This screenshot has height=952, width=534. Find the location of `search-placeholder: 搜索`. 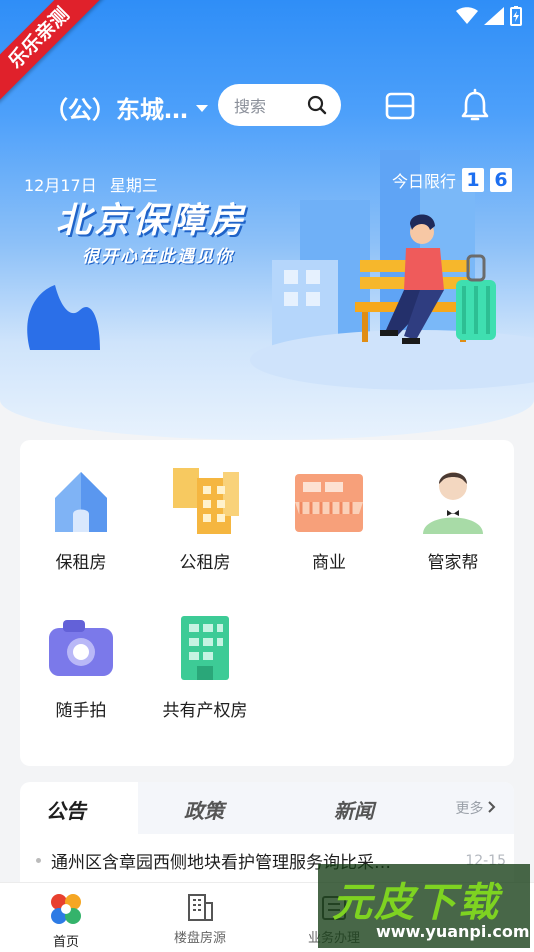

search-placeholder: 搜索 is located at coordinates (250, 106).